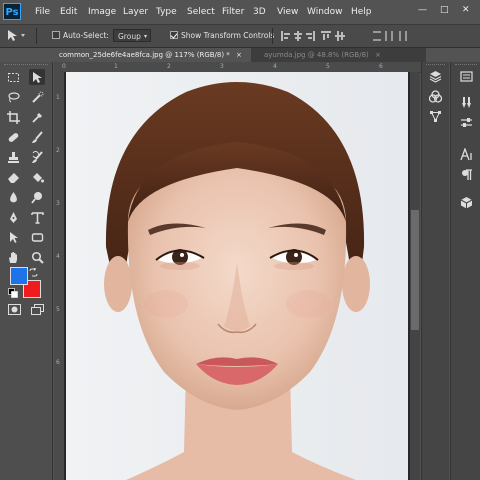 Image resolution: width=480 pixels, height=480 pixels. I want to click on eyedropper-icon, so click(37, 117).